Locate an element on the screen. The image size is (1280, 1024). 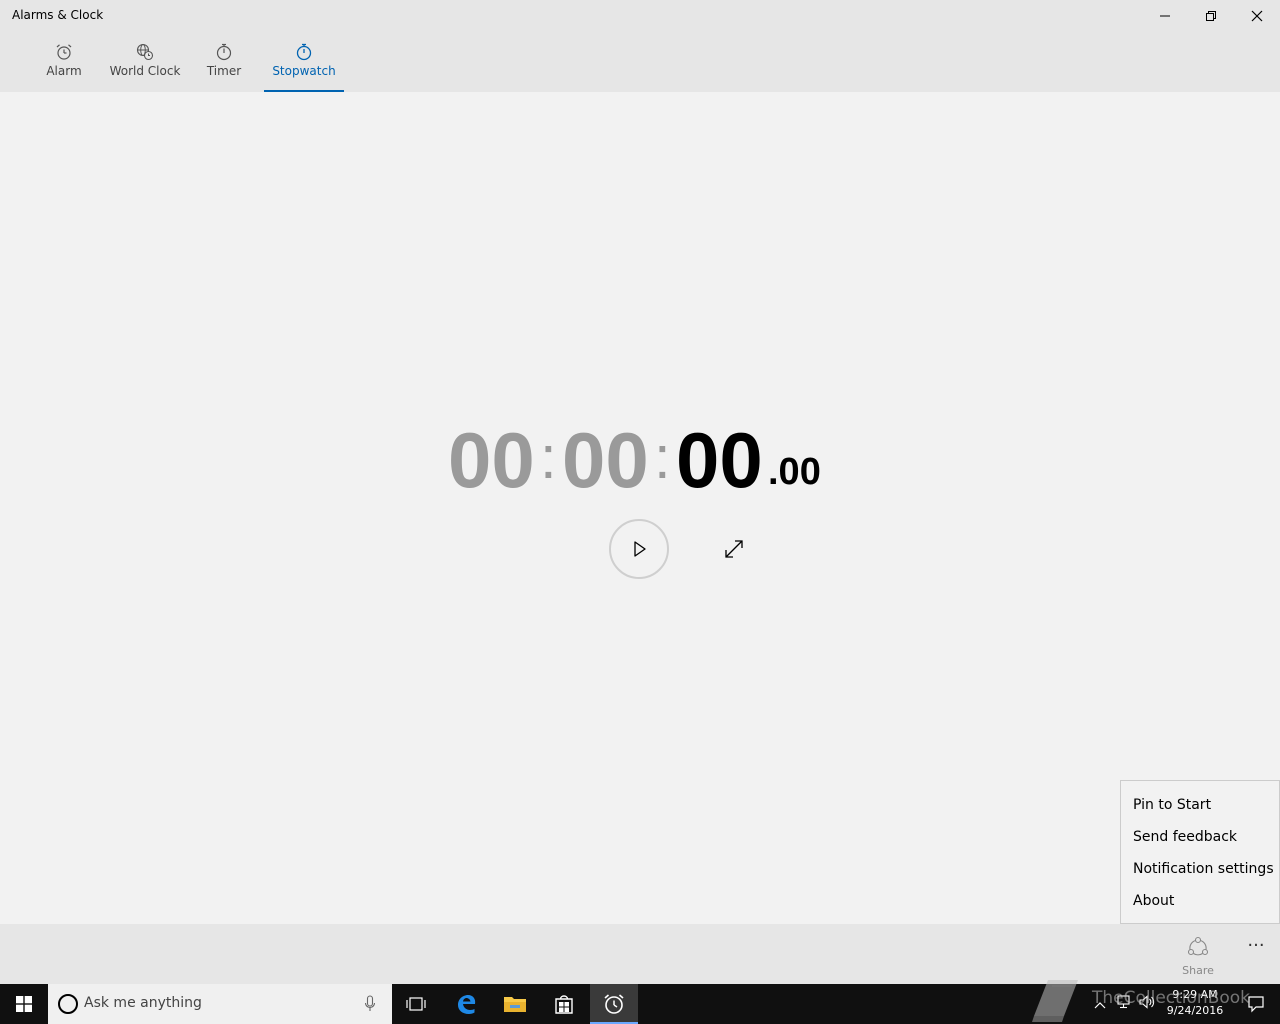
watermark: TheCollectionBook is located at coordinates (1154, 1000).